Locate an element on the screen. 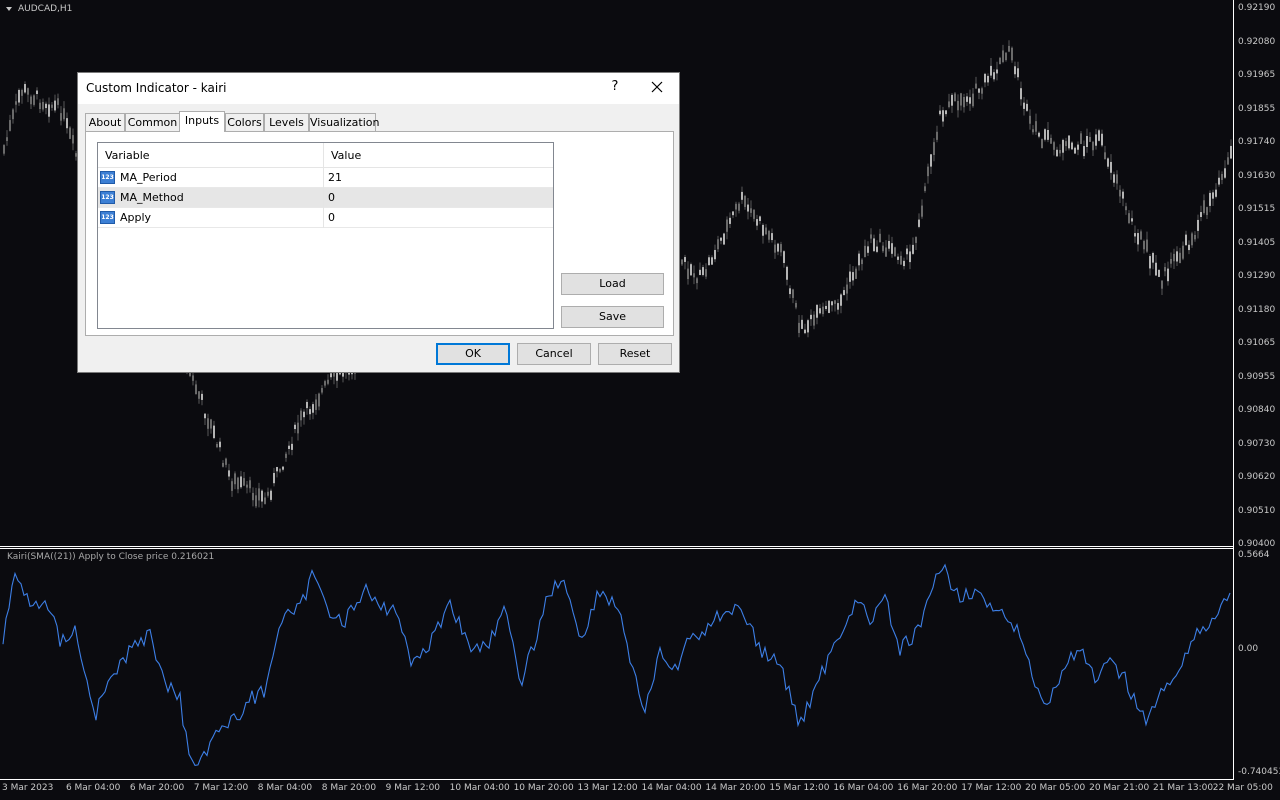 The height and width of the screenshot is (800, 1280). price-tick-label: 0.90955 is located at coordinates (1257, 376).